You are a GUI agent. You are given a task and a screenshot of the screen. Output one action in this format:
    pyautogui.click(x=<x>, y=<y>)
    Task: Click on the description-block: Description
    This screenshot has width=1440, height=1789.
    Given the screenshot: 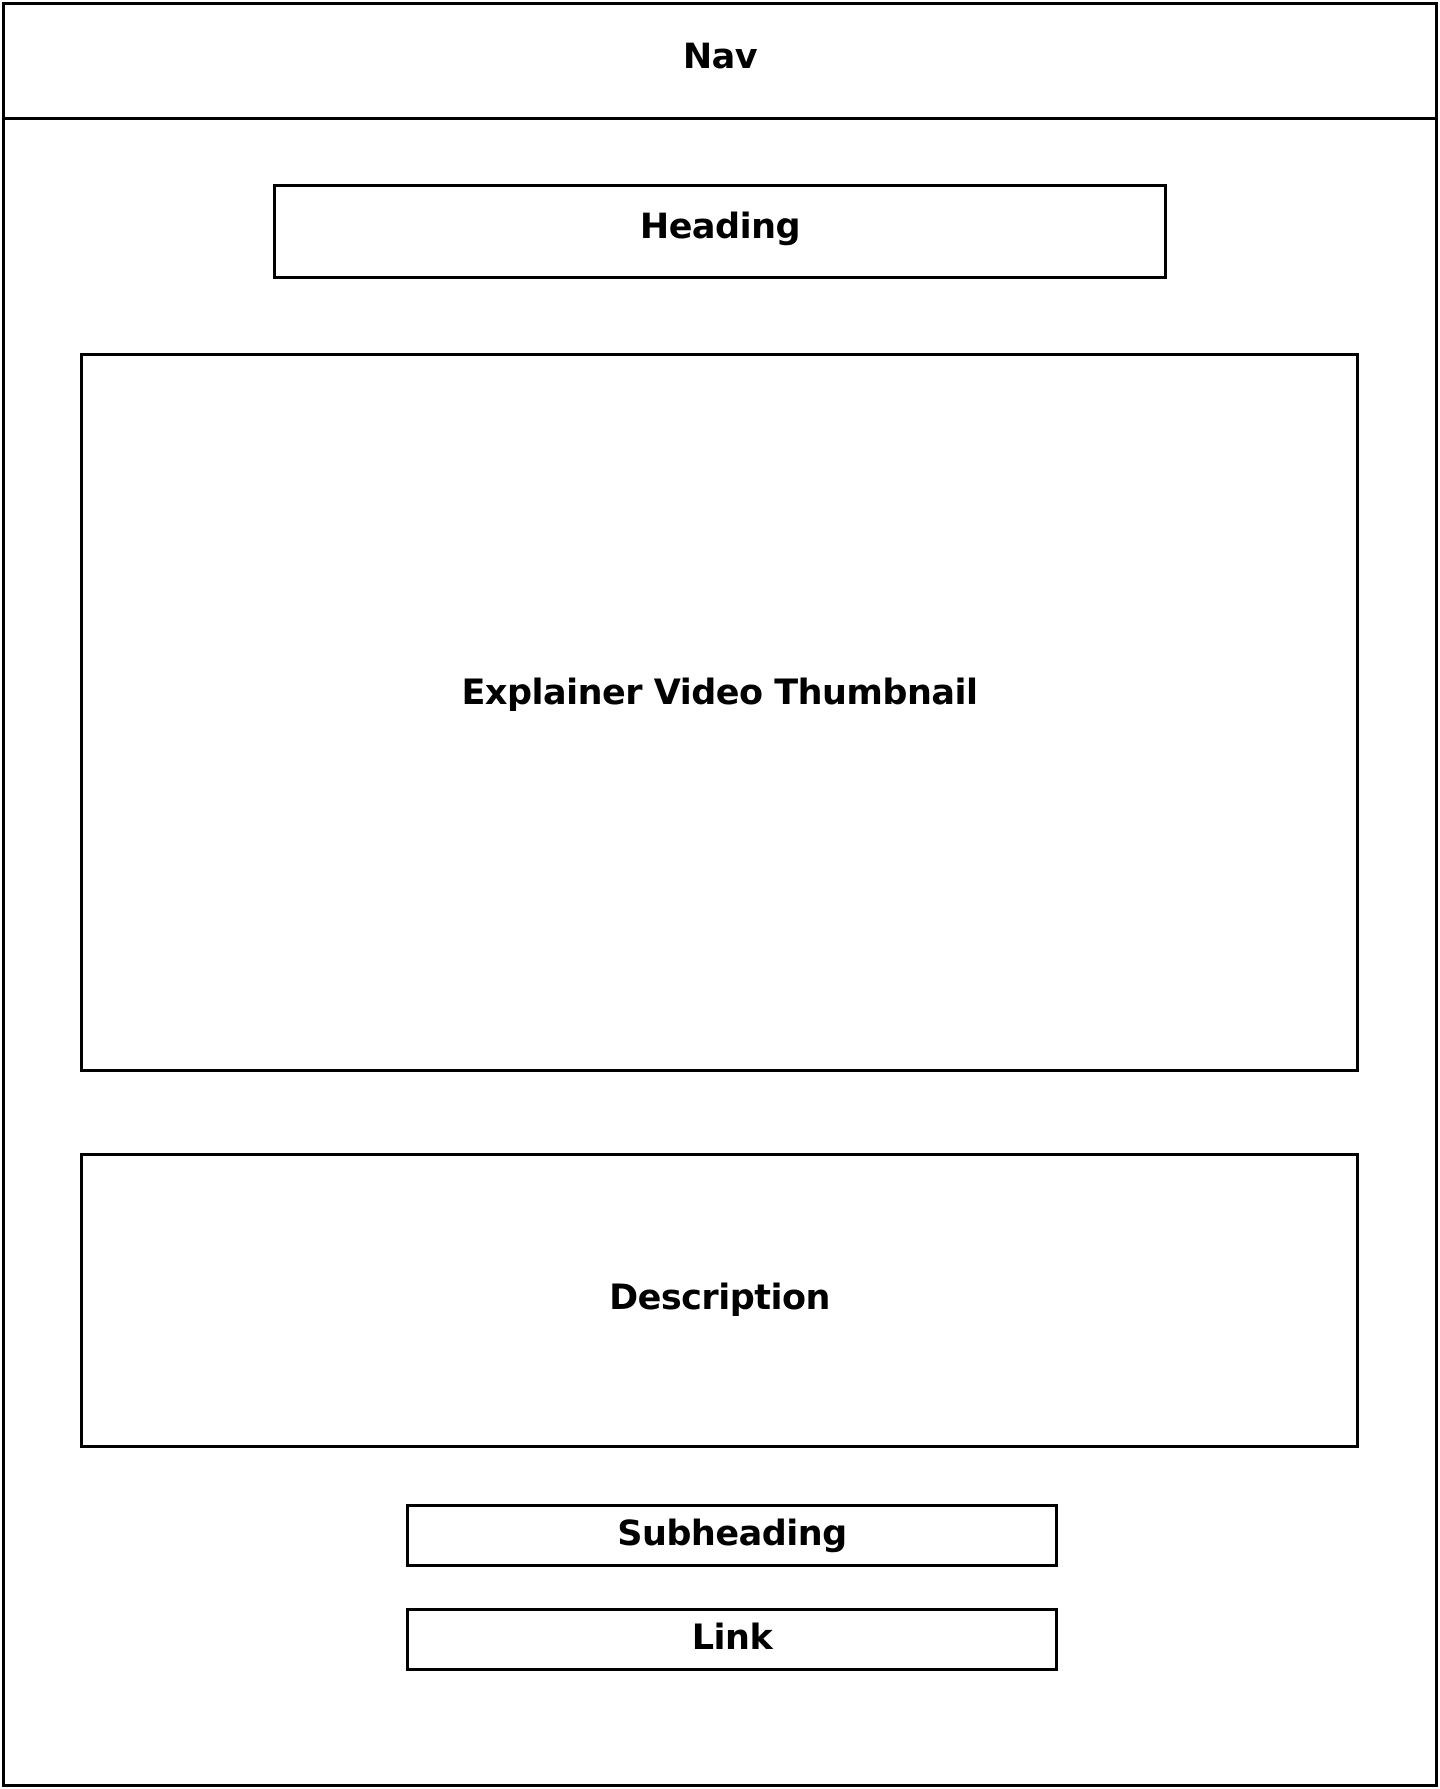 What is the action you would take?
    pyautogui.click(x=719, y=1300)
    